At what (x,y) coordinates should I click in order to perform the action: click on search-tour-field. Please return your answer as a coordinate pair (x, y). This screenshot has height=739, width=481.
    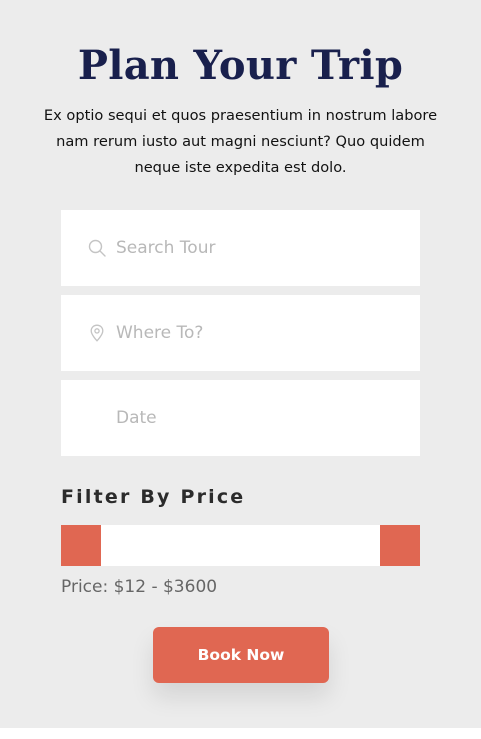
    Looking at the image, I should click on (240, 248).